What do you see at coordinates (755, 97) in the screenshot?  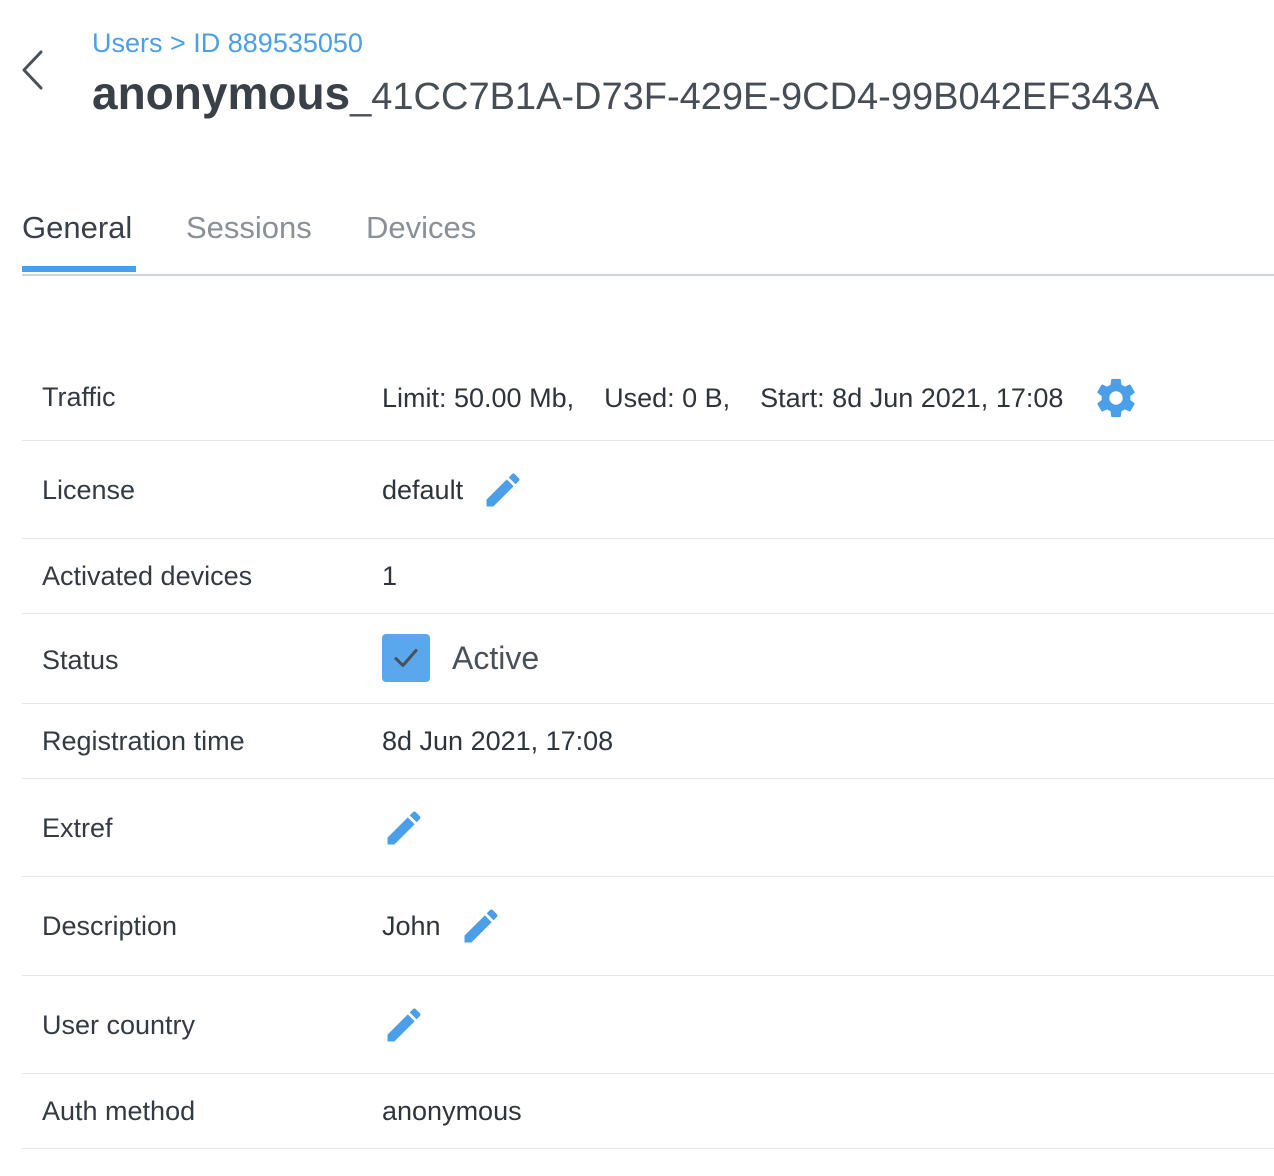 I see `page-title-id: _41CC7B1A-D73F-429E-9CD4-99B042EF343A` at bounding box center [755, 97].